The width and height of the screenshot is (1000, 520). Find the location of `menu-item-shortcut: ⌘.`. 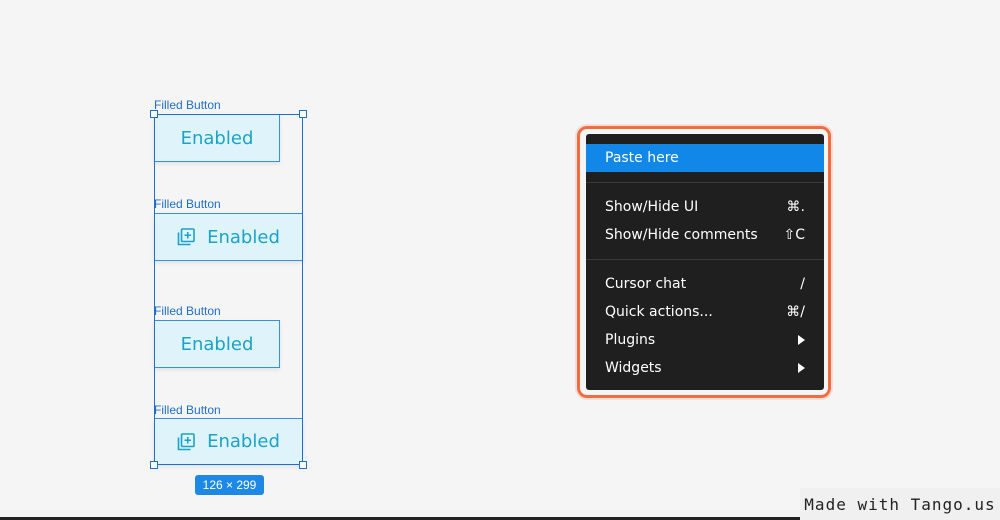

menu-item-shortcut: ⌘. is located at coordinates (795, 207).